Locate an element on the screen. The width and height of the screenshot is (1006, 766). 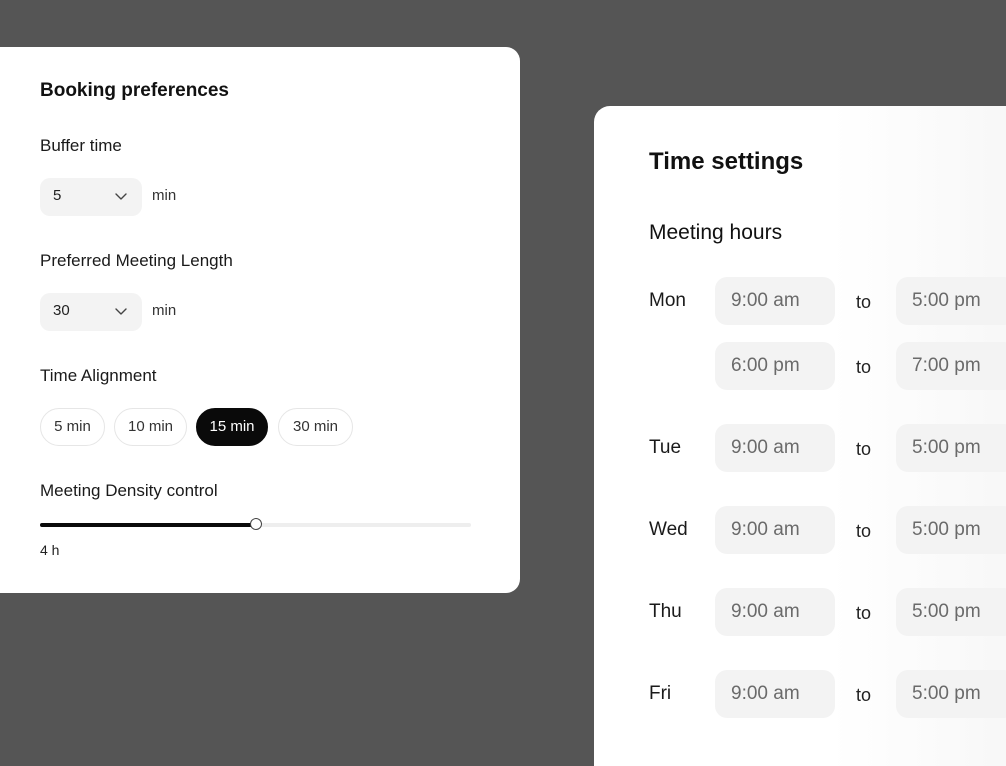
meeting-length-label: Preferred Meeting Length is located at coordinates (136, 260).